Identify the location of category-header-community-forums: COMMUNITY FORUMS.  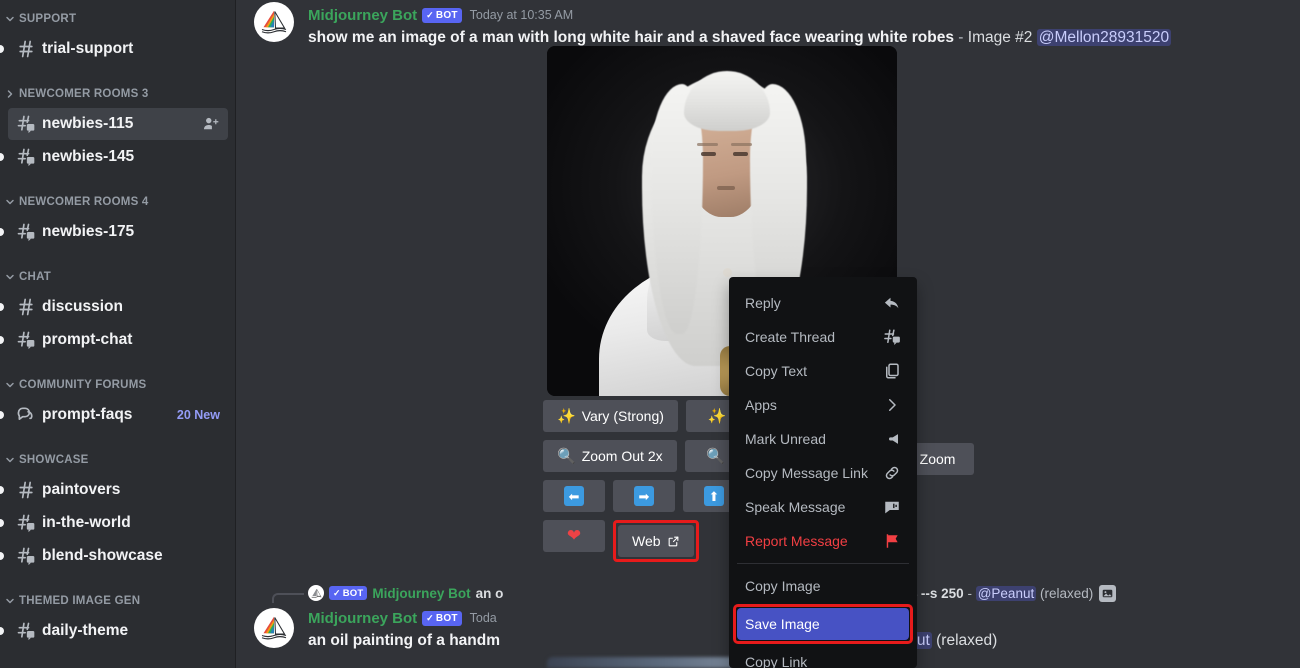
(114, 385).